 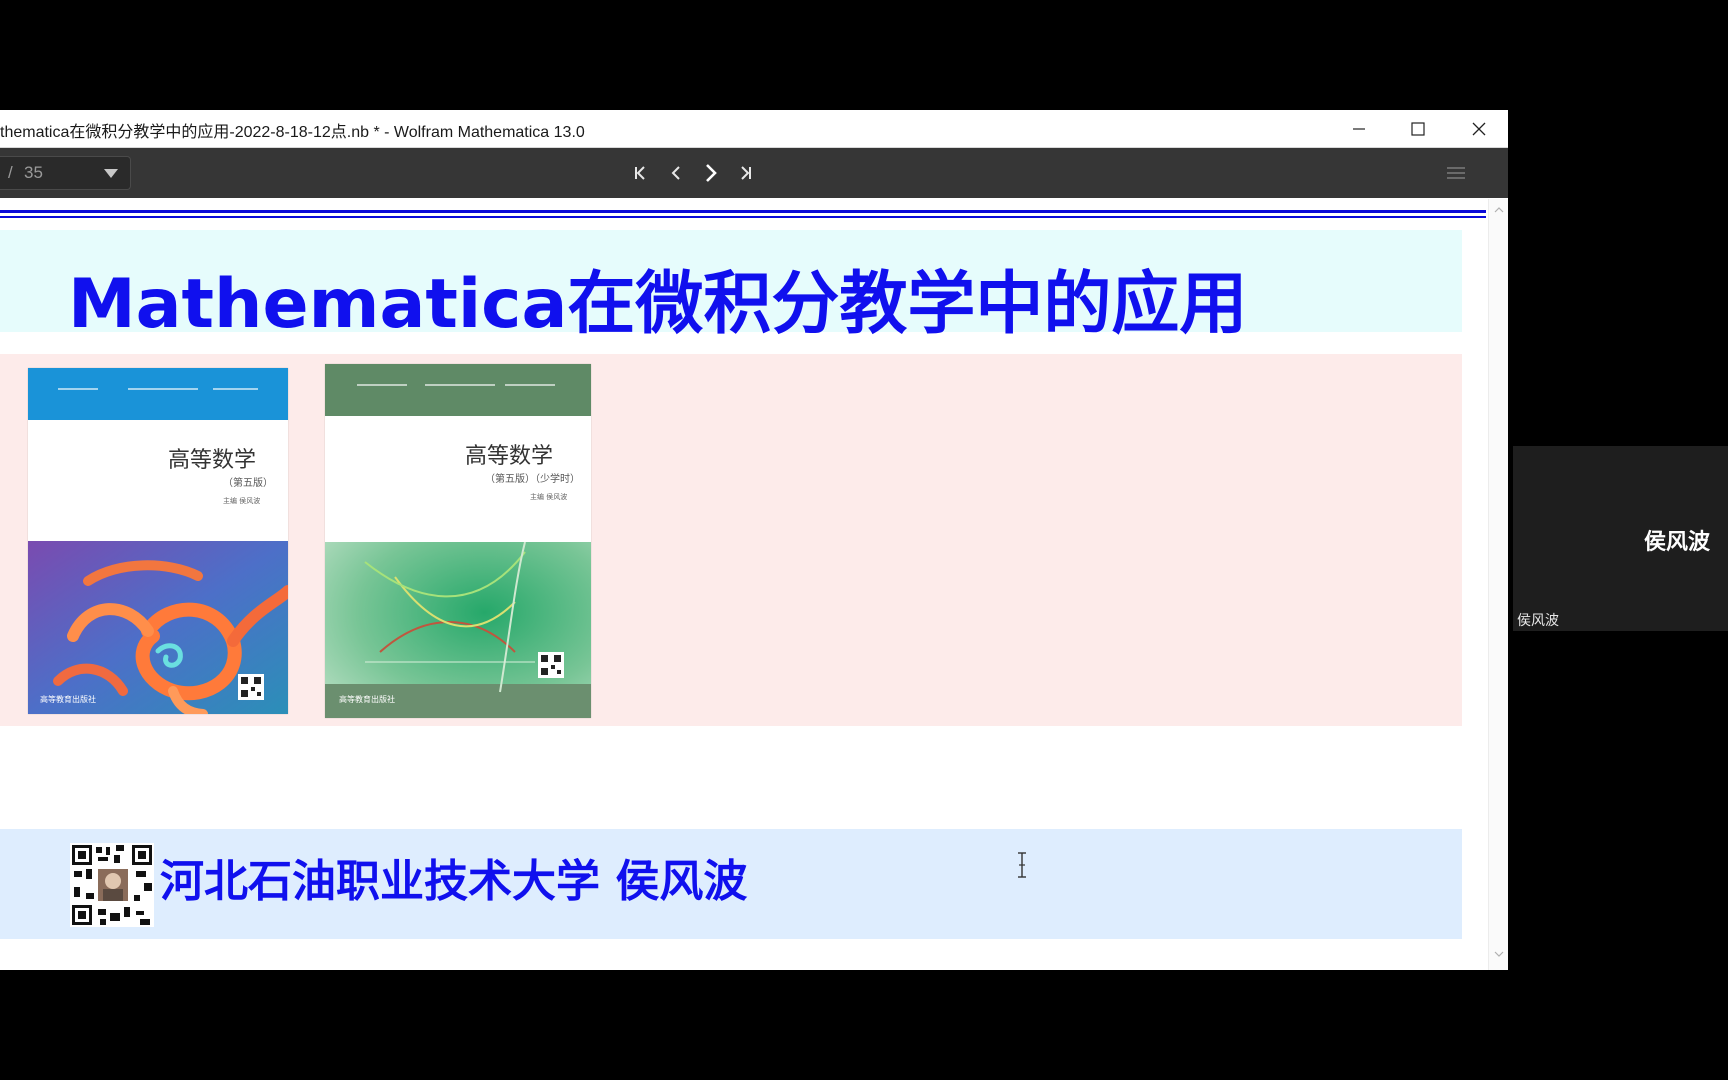 I want to click on close-icon, so click(x=1479, y=128).